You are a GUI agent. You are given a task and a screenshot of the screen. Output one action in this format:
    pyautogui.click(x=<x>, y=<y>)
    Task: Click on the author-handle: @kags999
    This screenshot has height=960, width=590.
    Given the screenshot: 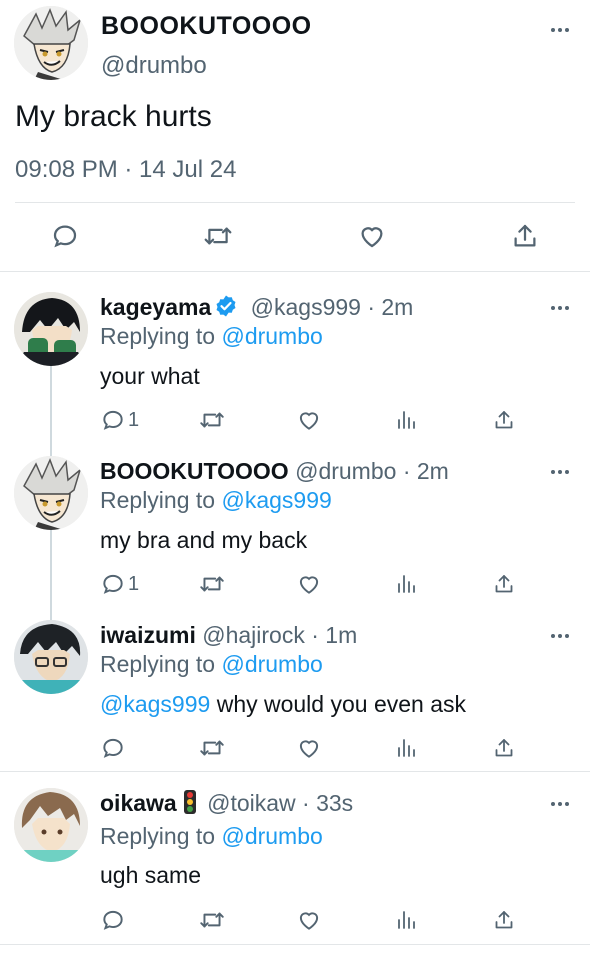 What is the action you would take?
    pyautogui.click(x=306, y=307)
    